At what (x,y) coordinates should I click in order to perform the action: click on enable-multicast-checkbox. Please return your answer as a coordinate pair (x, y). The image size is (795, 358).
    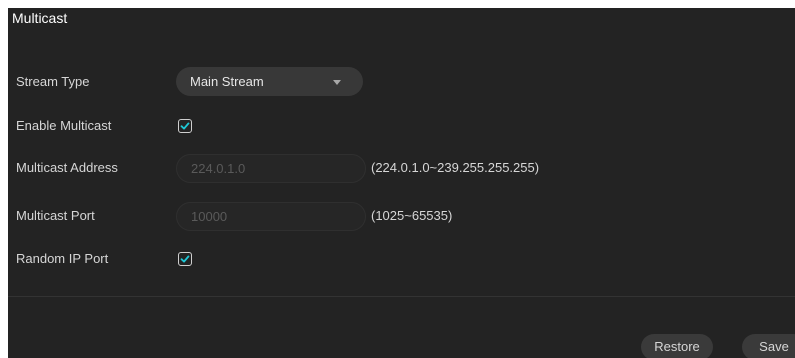
    Looking at the image, I should click on (185, 126).